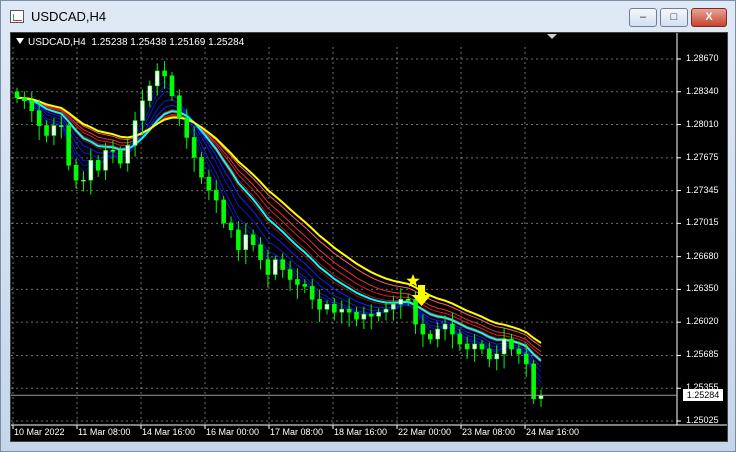 The image size is (736, 452). What do you see at coordinates (702, 189) in the screenshot?
I see `price-axis-label: 1.27345` at bounding box center [702, 189].